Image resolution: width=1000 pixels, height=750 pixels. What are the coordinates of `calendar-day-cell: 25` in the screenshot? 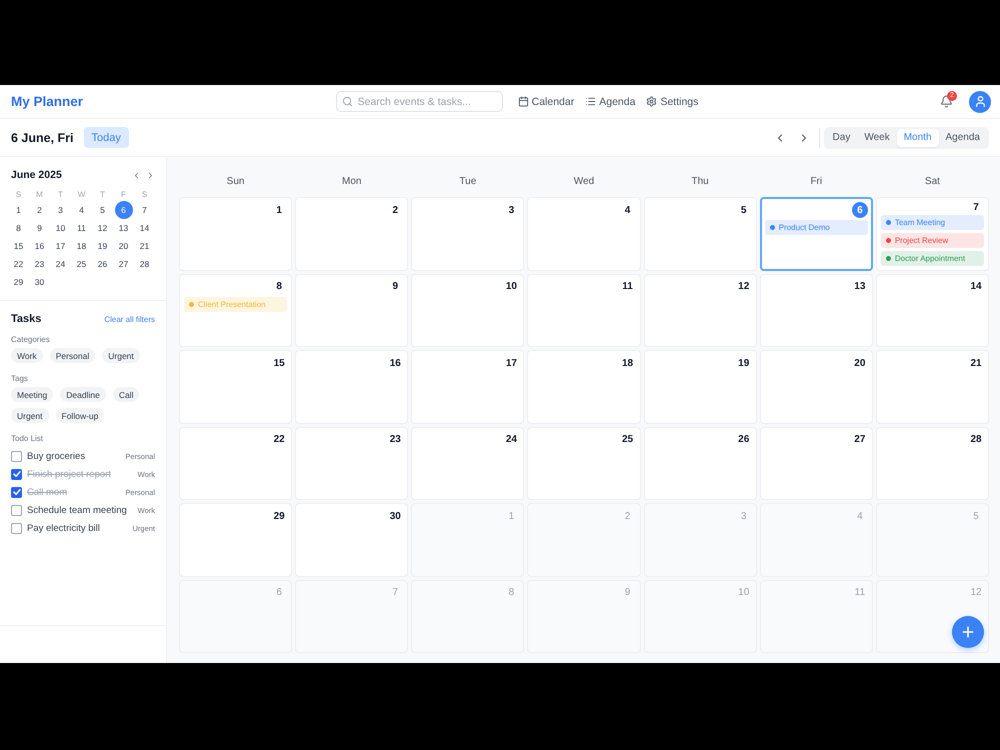 It's located at (584, 463).